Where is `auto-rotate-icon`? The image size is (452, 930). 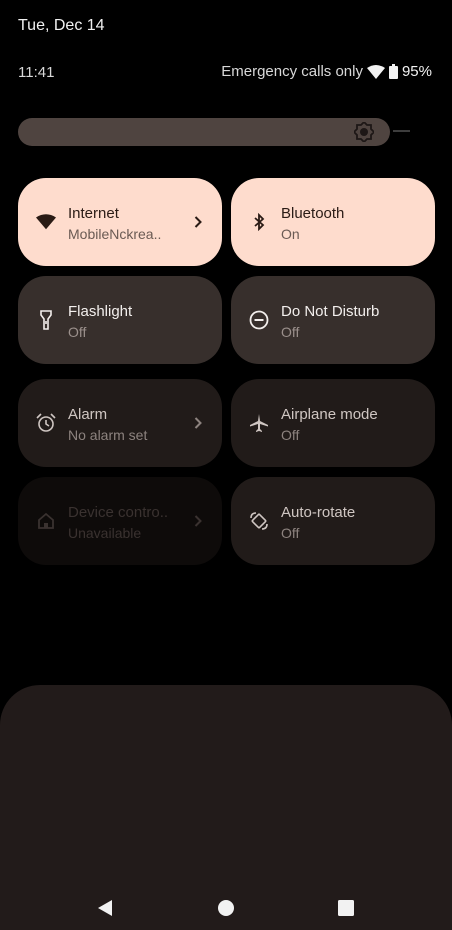
auto-rotate-icon is located at coordinates (259, 521).